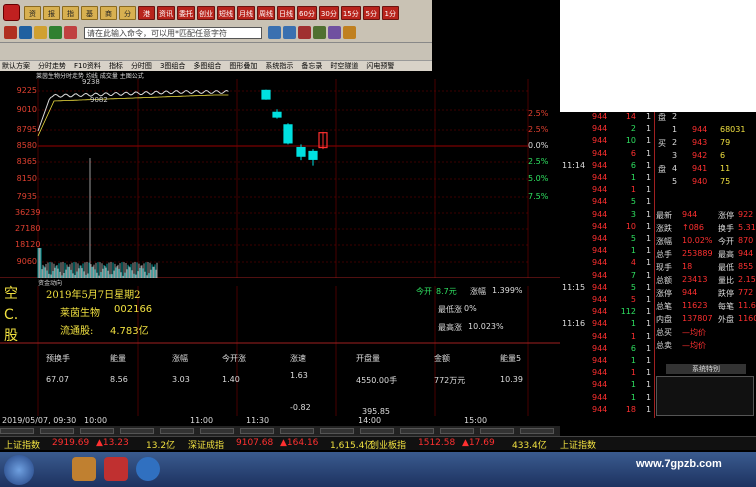 The width and height of the screenshot is (756, 487). I want to click on quote-price: 944, so click(600, 397).